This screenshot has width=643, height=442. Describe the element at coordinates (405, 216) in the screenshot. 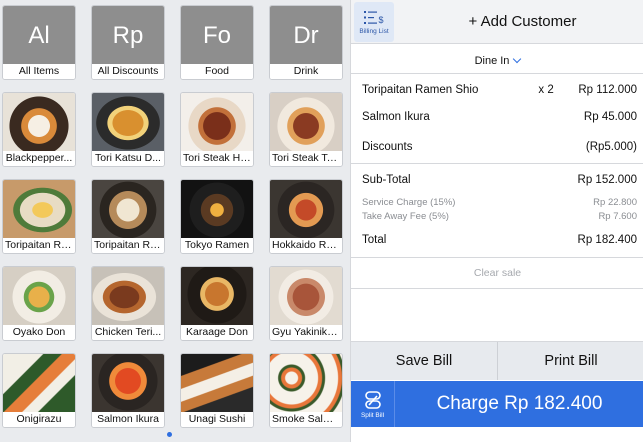

I see `takeaway-fee-label: Take Away Fee (5%)` at that location.